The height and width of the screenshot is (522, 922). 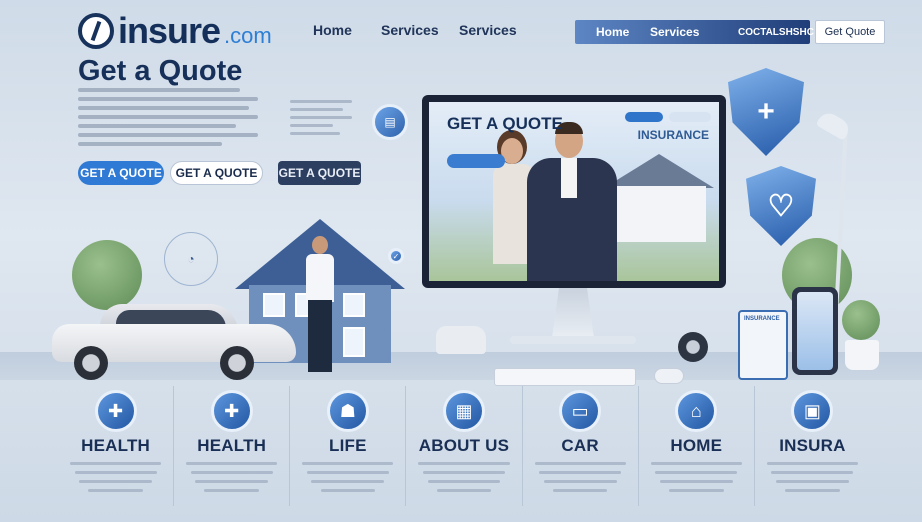 What do you see at coordinates (861, 320) in the screenshot?
I see `potted-plant` at bounding box center [861, 320].